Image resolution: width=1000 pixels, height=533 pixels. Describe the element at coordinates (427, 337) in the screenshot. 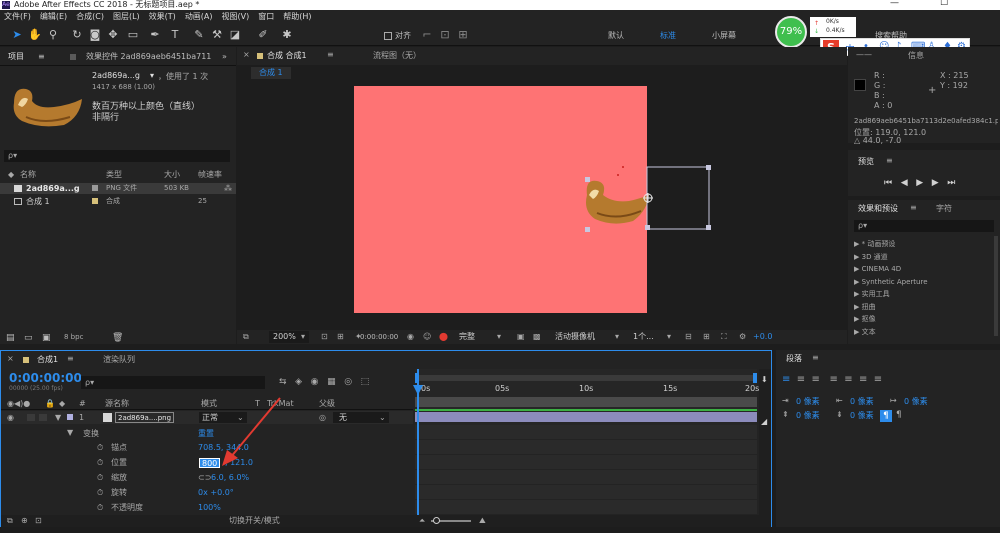

I see `show-snapshot-icon: ☺` at that location.